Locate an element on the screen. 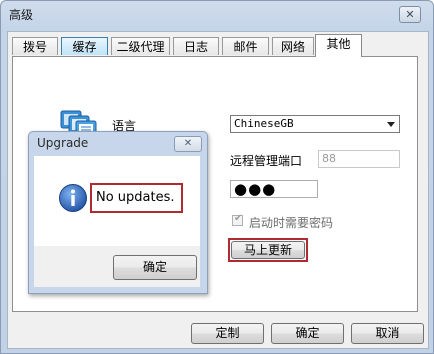 Image resolution: width=434 pixels, height=354 pixels. info-icon is located at coordinates (73, 198).